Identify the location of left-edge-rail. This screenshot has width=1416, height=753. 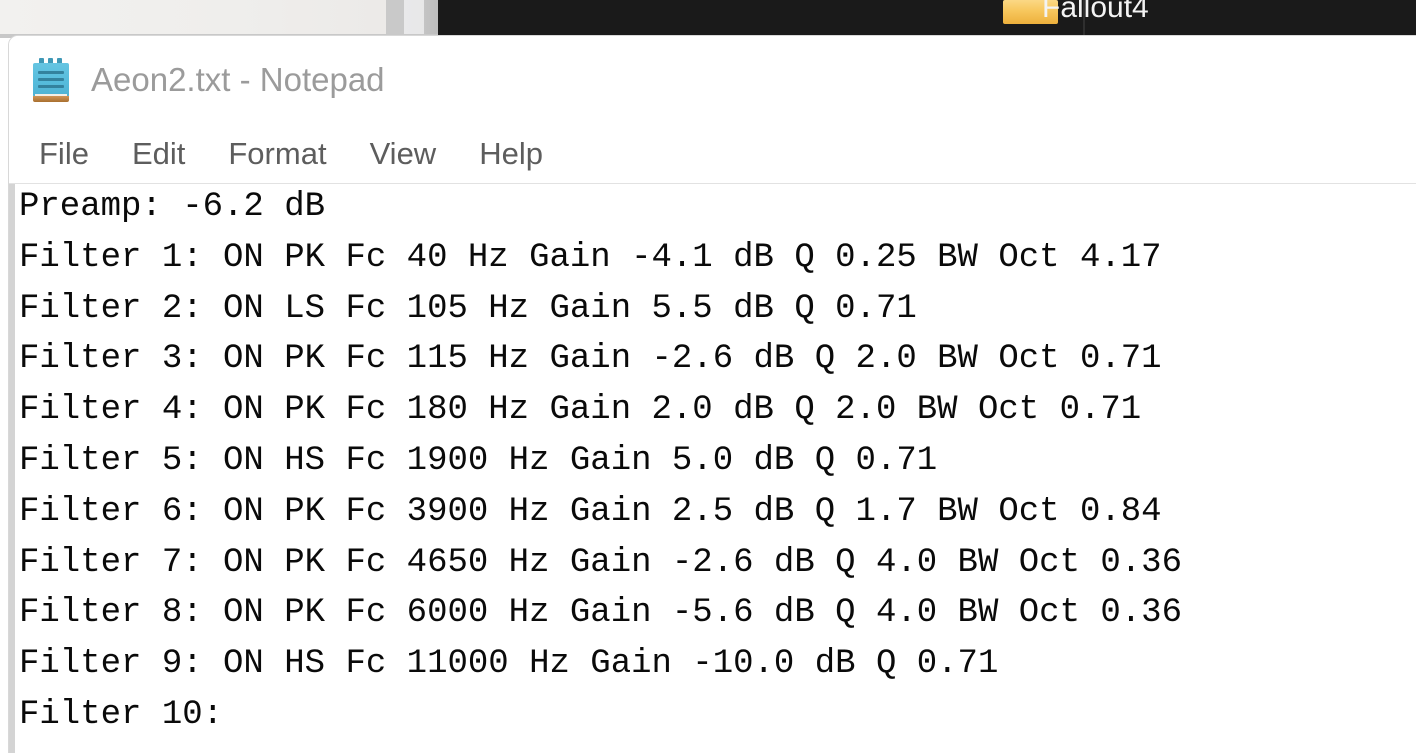
(12, 468).